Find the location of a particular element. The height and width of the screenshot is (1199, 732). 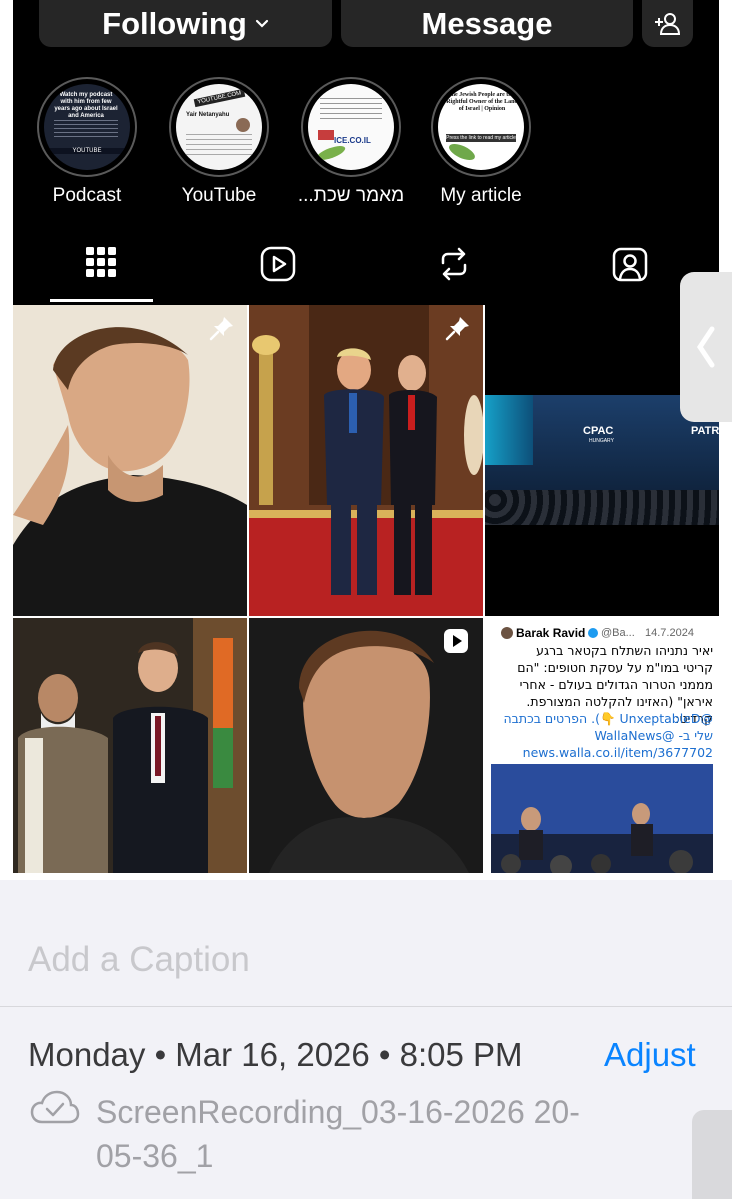

highlight-cover-youtube: YOUTUBE.COM Yair Netanyahu is located at coordinates (219, 127).